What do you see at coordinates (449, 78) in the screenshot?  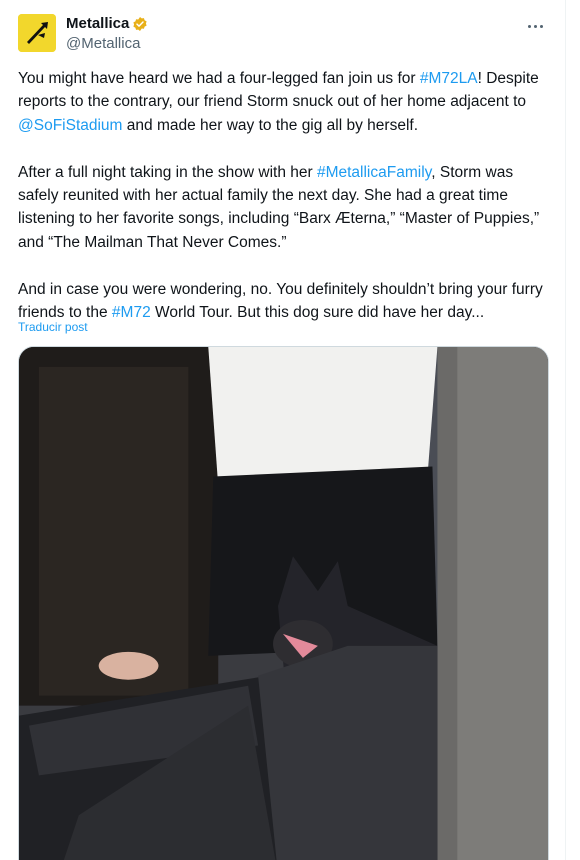 I see `hashtag-link-m72la: #M72LA` at bounding box center [449, 78].